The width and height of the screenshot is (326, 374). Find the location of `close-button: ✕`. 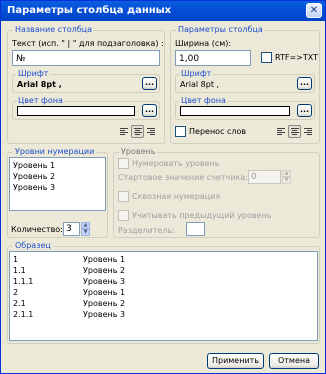

close-button: ✕ is located at coordinates (314, 10).